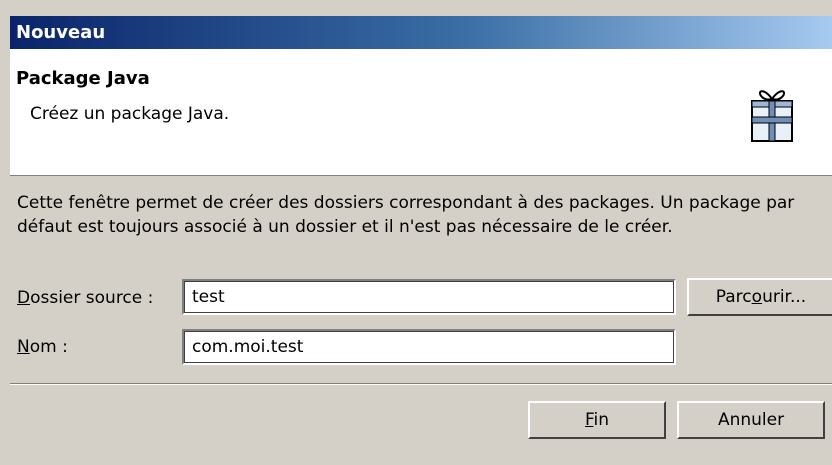 The image size is (832, 465). Describe the element at coordinates (421, 384) in the screenshot. I see `button-bar-separator` at that location.